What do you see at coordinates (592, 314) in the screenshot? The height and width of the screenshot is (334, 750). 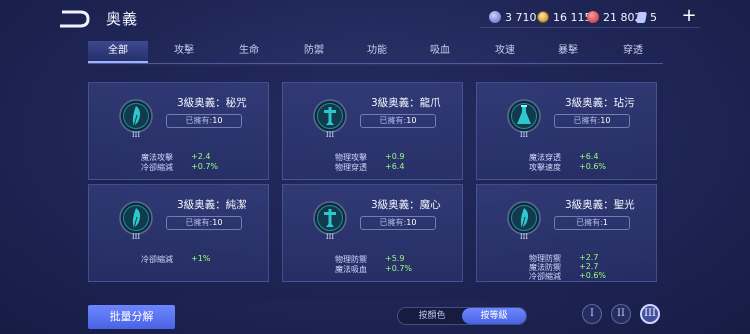 I see `level-filter-1: I` at bounding box center [592, 314].